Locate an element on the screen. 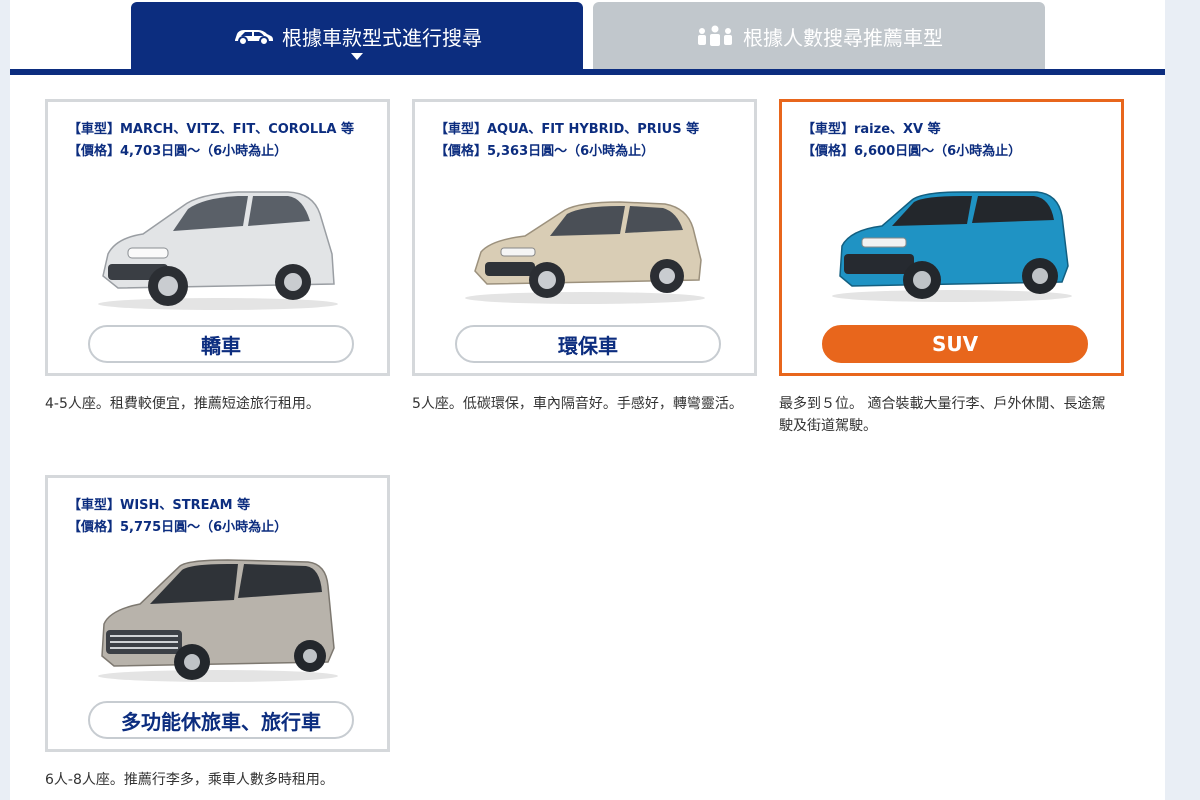  car-icon is located at coordinates (253, 36).